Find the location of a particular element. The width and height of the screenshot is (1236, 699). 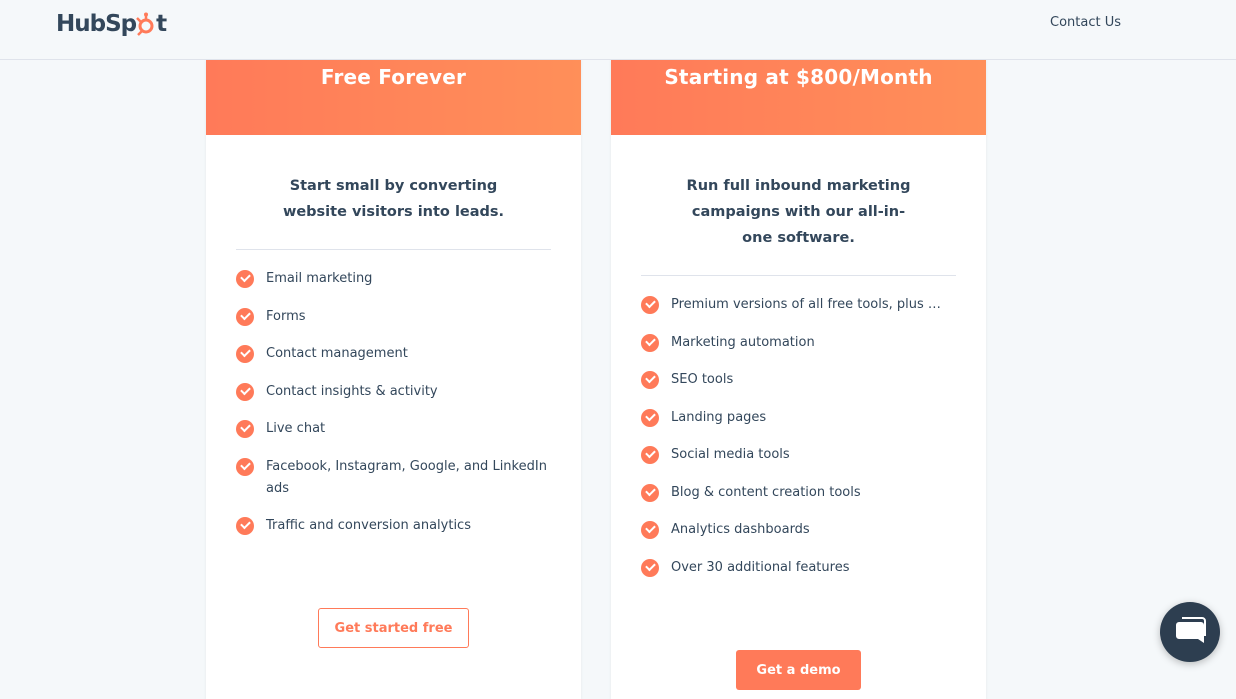

chat-launcher-button is located at coordinates (1190, 632).